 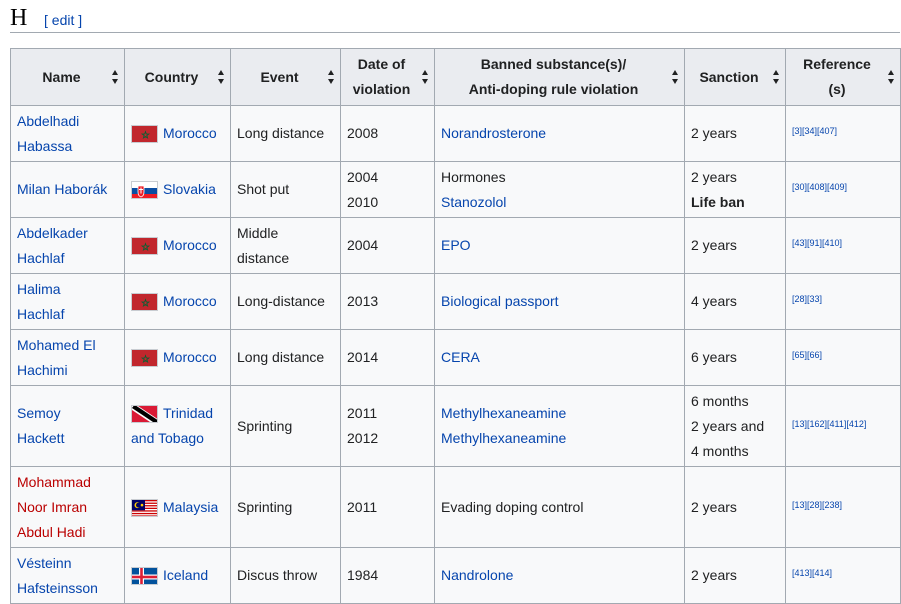 What do you see at coordinates (67, 438) in the screenshot?
I see `athlete-link: Hackett` at bounding box center [67, 438].